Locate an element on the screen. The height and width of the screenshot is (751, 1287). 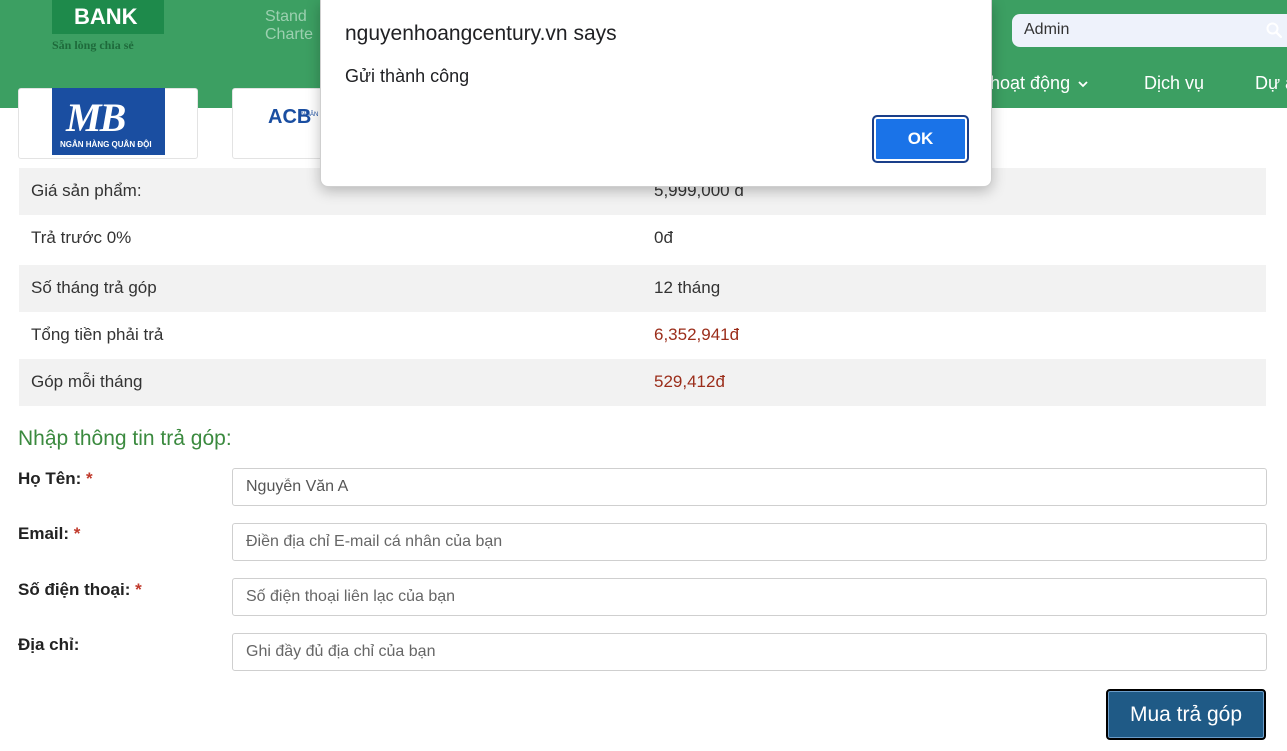
field-label-email: Email: * is located at coordinates (49, 534).